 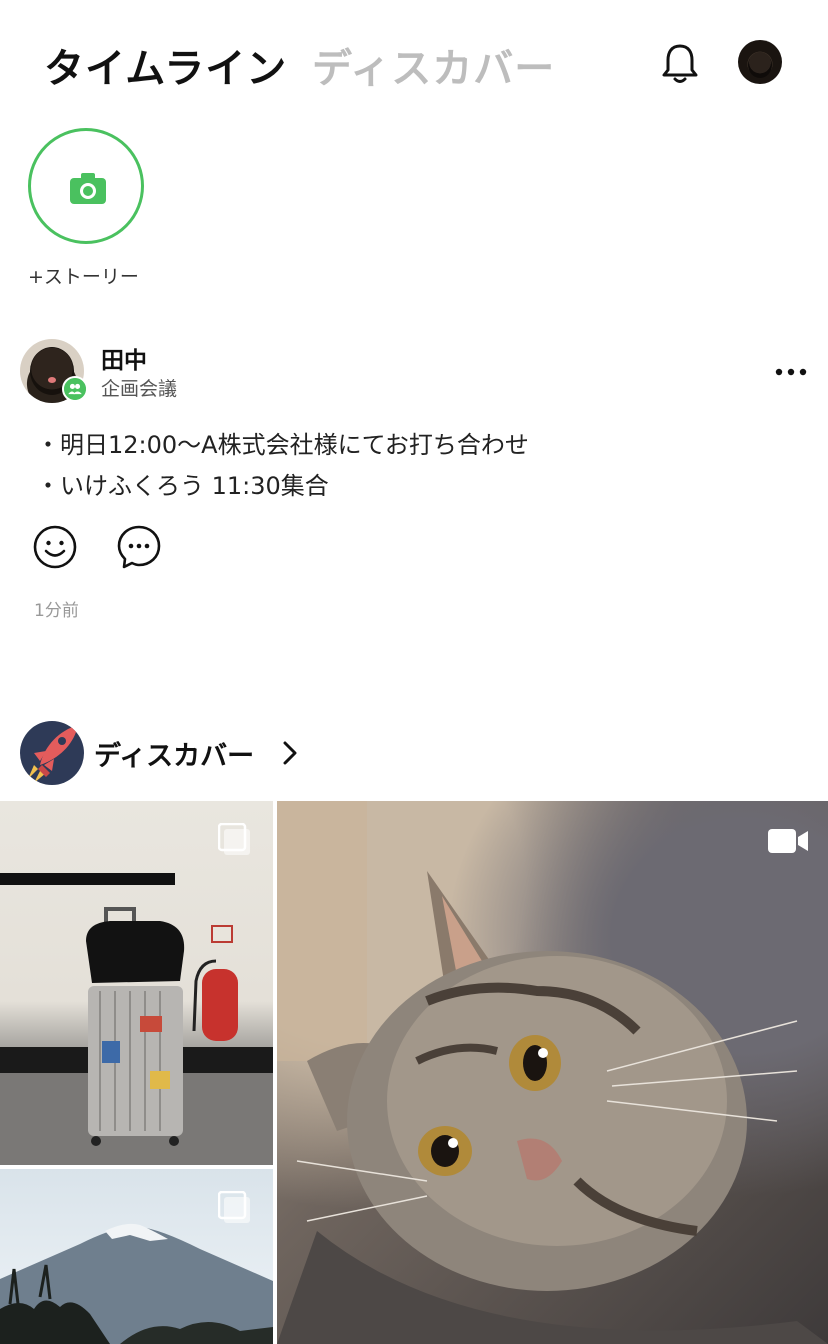 What do you see at coordinates (788, 841) in the screenshot?
I see `video-icon` at bounding box center [788, 841].